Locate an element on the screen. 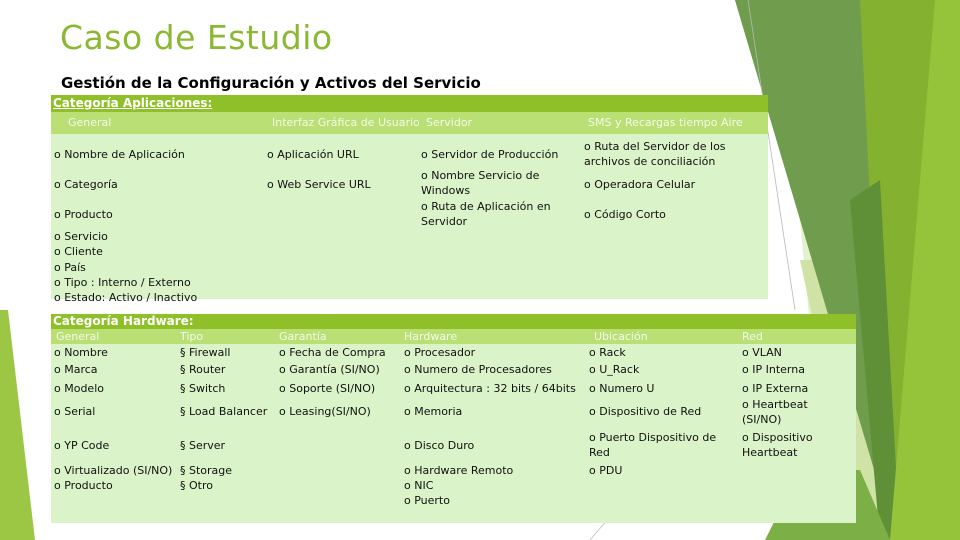 This screenshot has width=960, height=540. list-item: o IP Interna is located at coordinates (773, 369).